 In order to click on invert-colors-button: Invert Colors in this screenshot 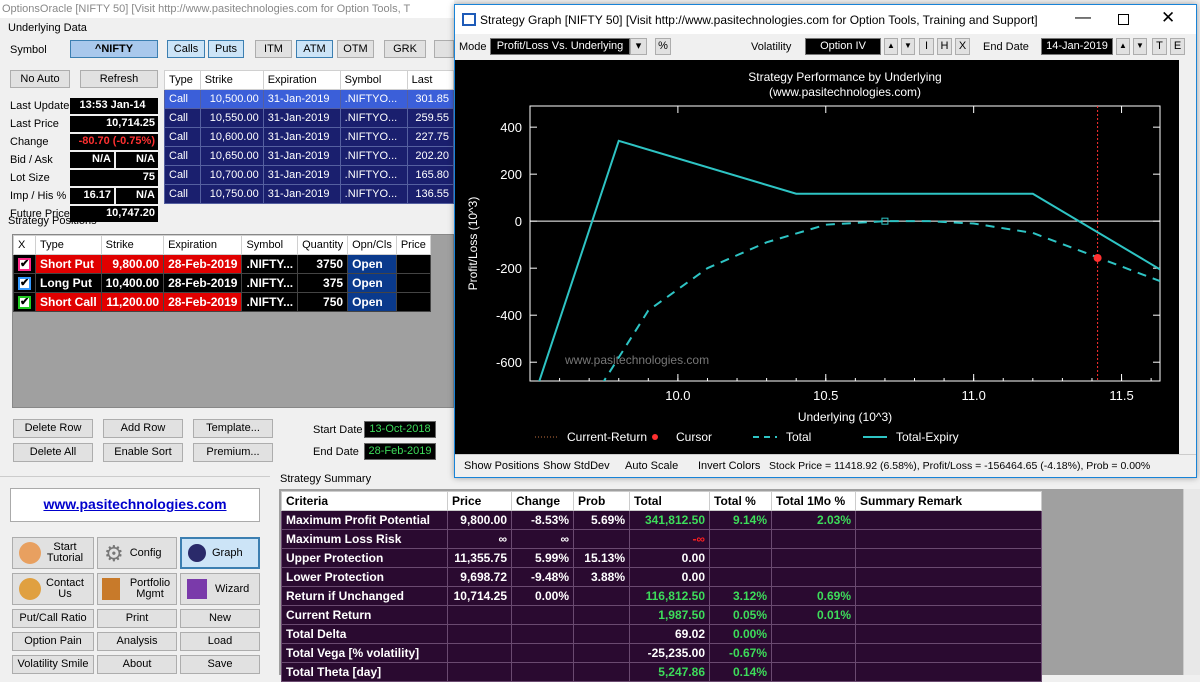, I will do `click(729, 466)`.